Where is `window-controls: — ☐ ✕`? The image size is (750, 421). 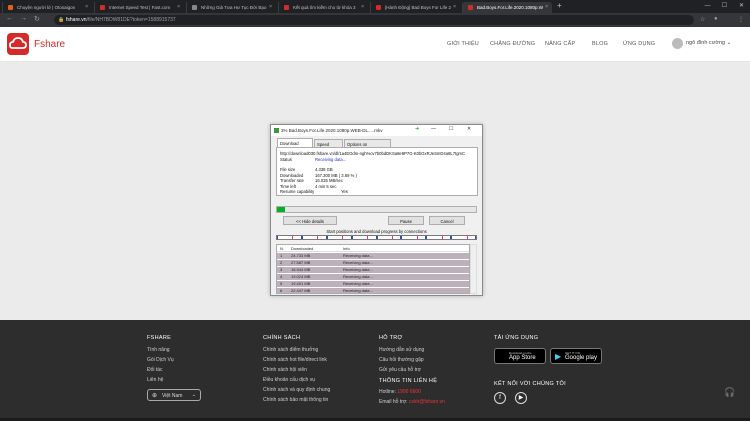 window-controls: — ☐ ✕ is located at coordinates (724, 6).